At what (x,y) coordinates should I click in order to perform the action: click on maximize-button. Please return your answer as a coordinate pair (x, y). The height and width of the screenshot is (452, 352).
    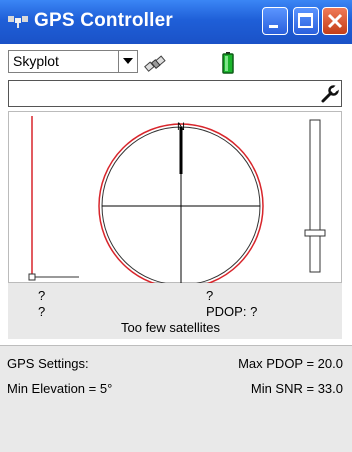
    Looking at the image, I should click on (306, 21).